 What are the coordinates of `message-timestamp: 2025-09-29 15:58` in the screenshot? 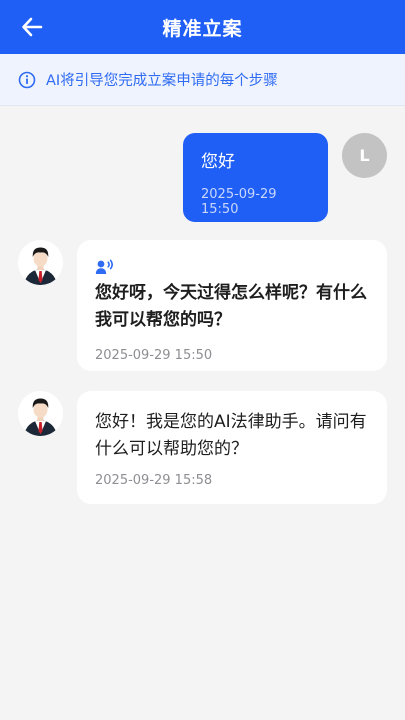 It's located at (154, 480).